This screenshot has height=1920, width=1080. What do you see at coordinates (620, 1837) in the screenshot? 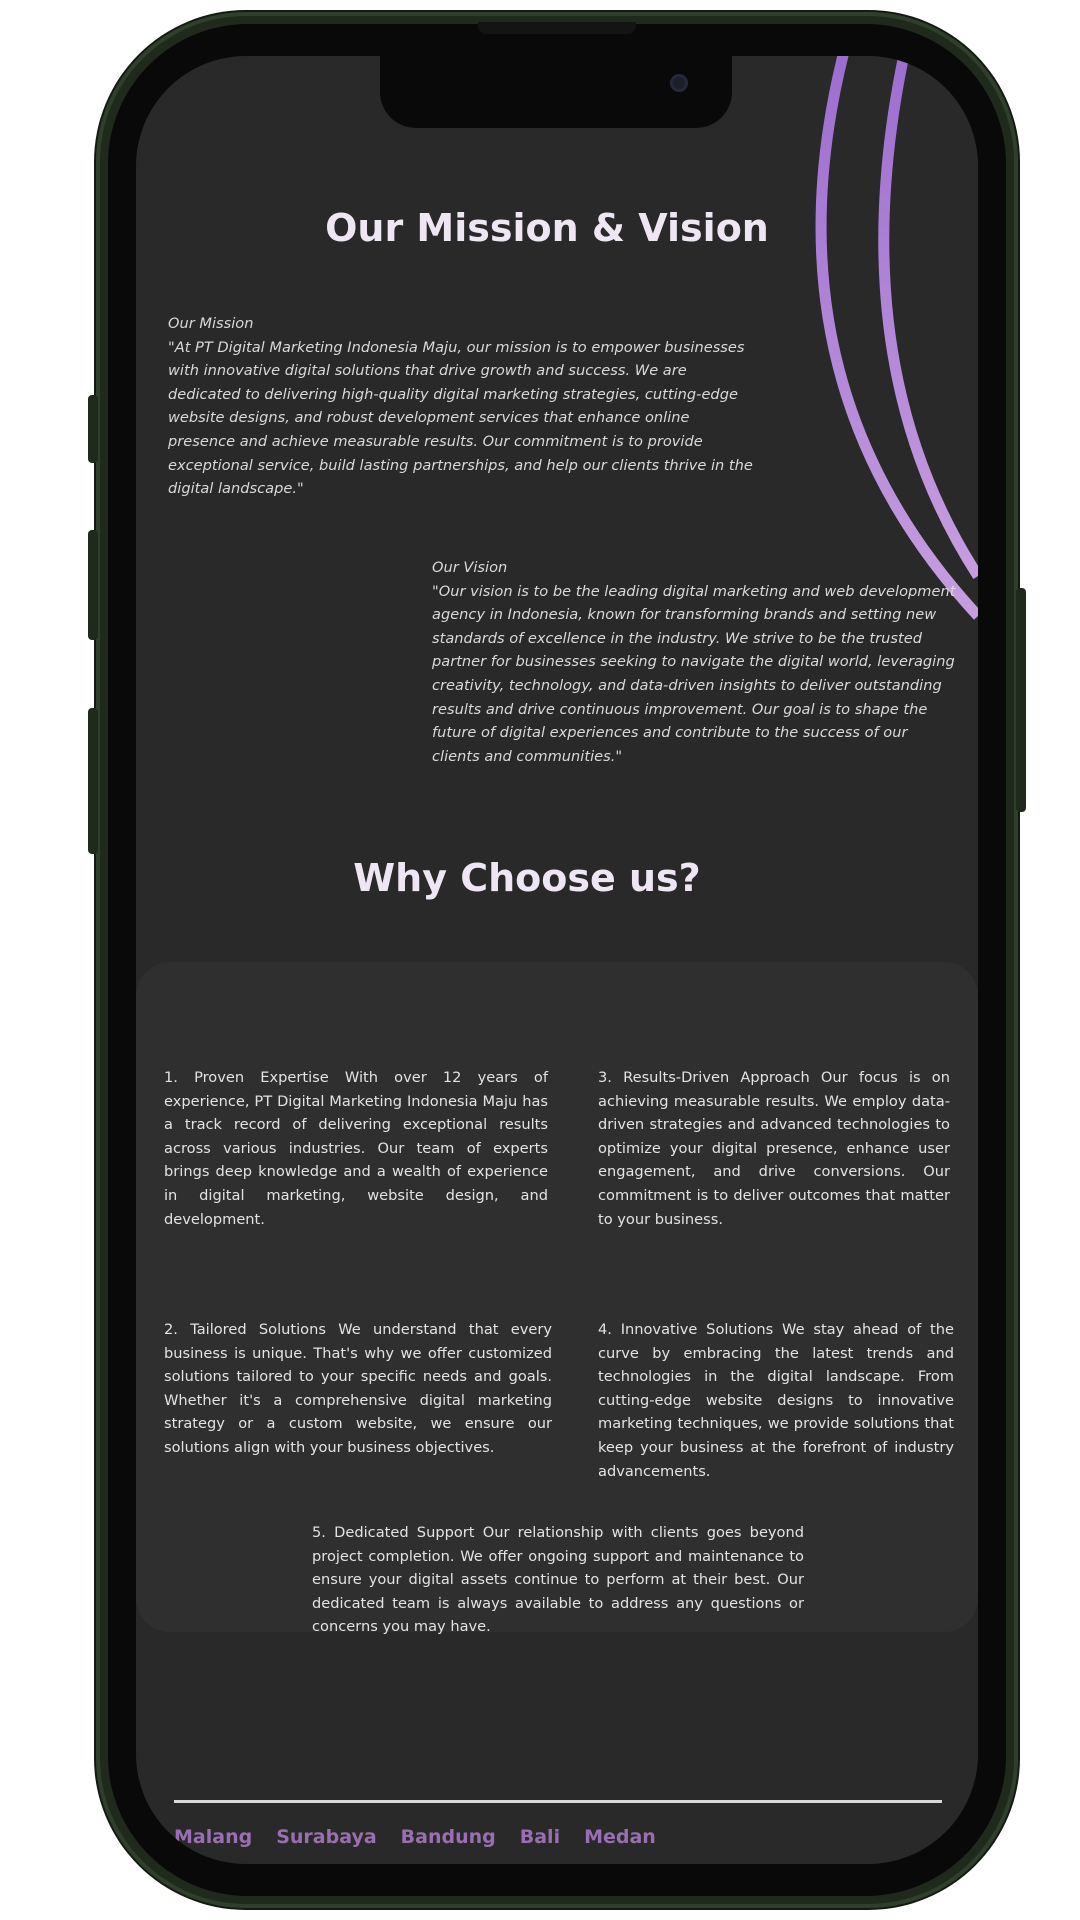
I see `footer-link-medan: Medan` at bounding box center [620, 1837].